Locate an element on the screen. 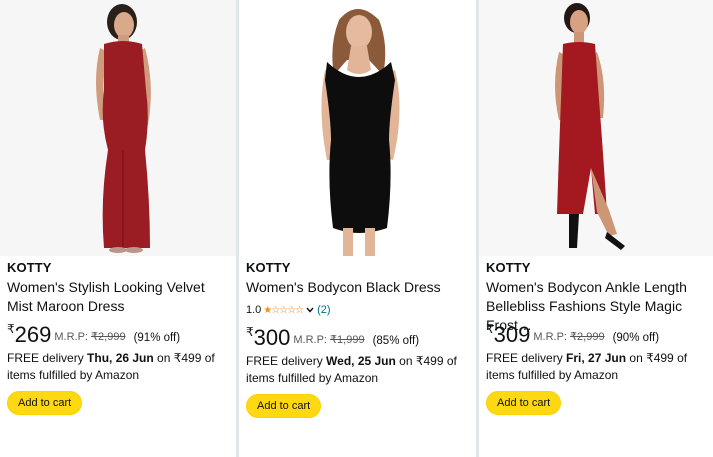  rating-value: 1.0 is located at coordinates (254, 310).